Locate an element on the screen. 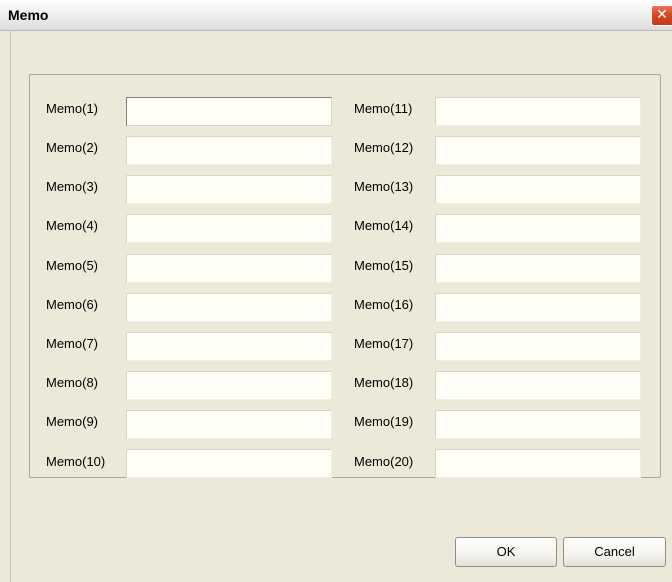 This screenshot has height=582, width=672. memo-label: Memo(11) is located at coordinates (383, 108).